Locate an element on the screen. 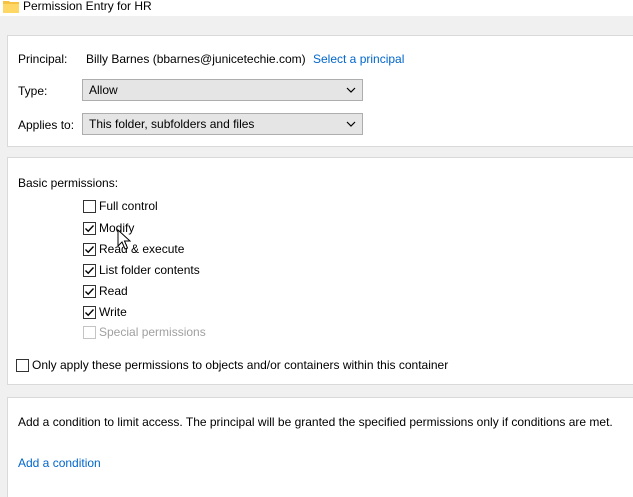 The width and height of the screenshot is (633, 497). special-permissions-label: Special permissions is located at coordinates (152, 332).